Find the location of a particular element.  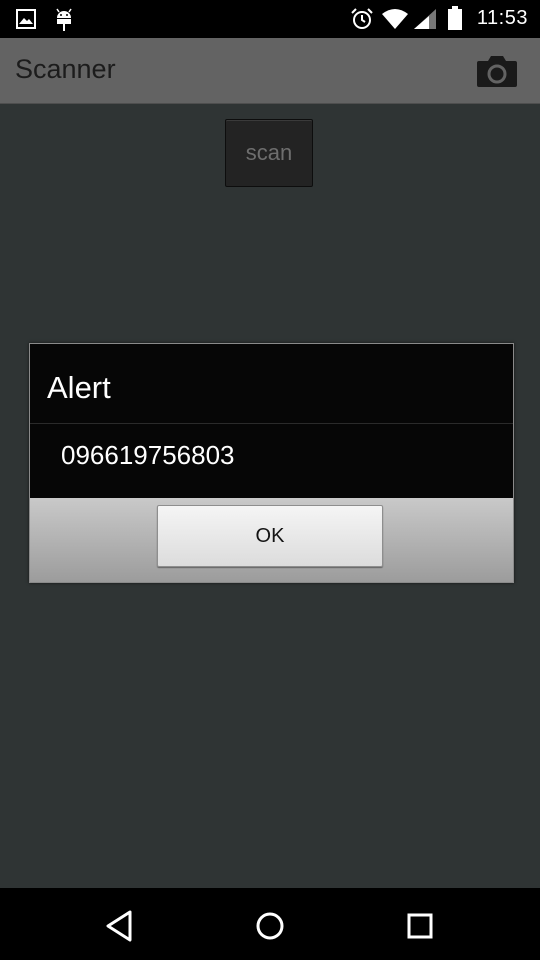

navigation-bar is located at coordinates (270, 924).